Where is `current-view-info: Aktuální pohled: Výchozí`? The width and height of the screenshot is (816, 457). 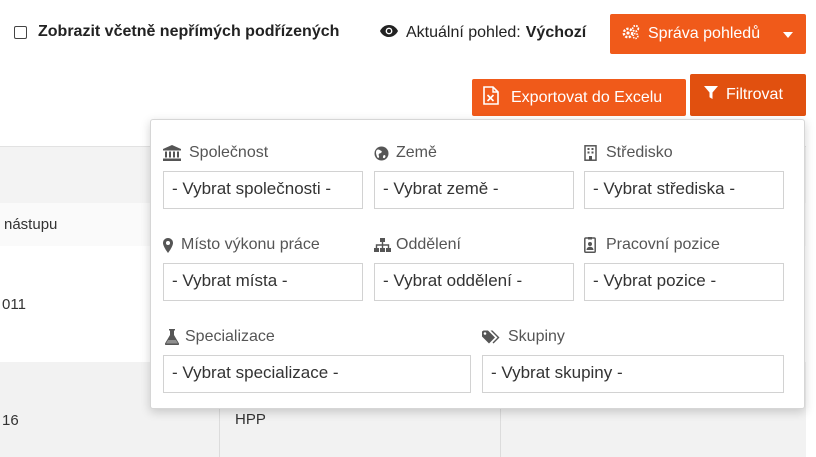 current-view-info: Aktuální pohled: Výchozí is located at coordinates (483, 33).